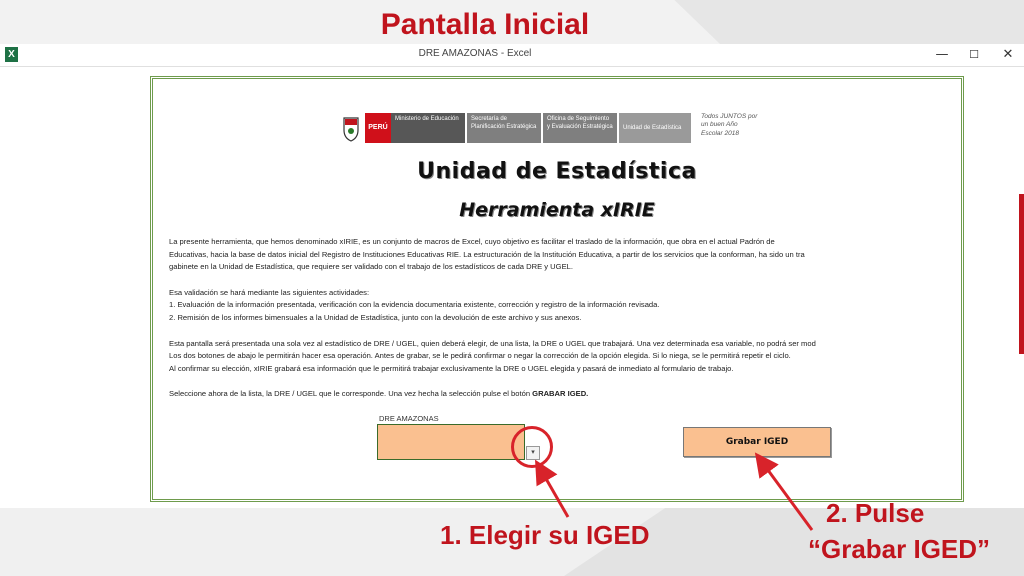 This screenshot has width=1024, height=576. What do you see at coordinates (552, 488) in the screenshot?
I see `arrow-to-dropdown` at bounding box center [552, 488].